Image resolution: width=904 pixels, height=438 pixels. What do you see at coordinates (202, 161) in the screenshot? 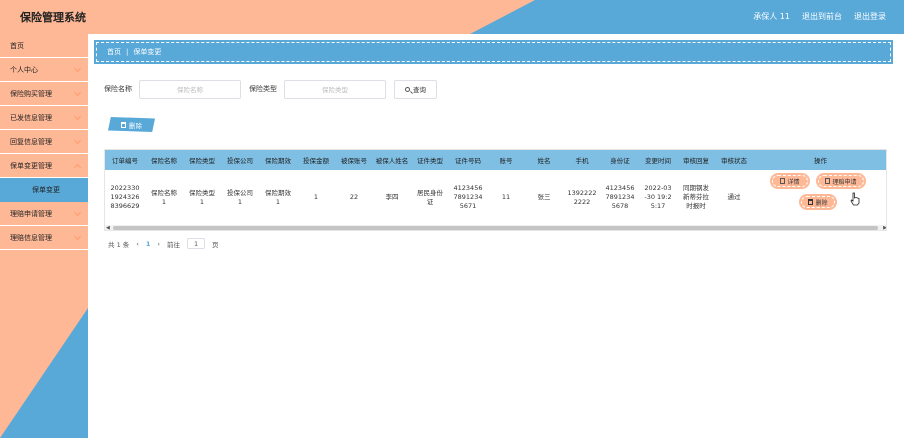
I see `header-insurance-type: 保险类型` at bounding box center [202, 161].